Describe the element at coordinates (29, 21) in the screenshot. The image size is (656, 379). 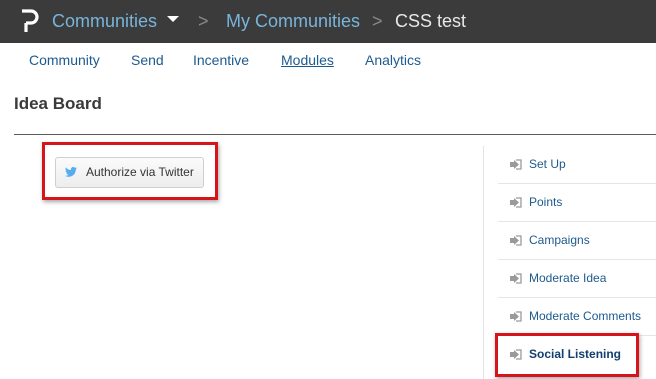
I see `brand-p-icon` at that location.